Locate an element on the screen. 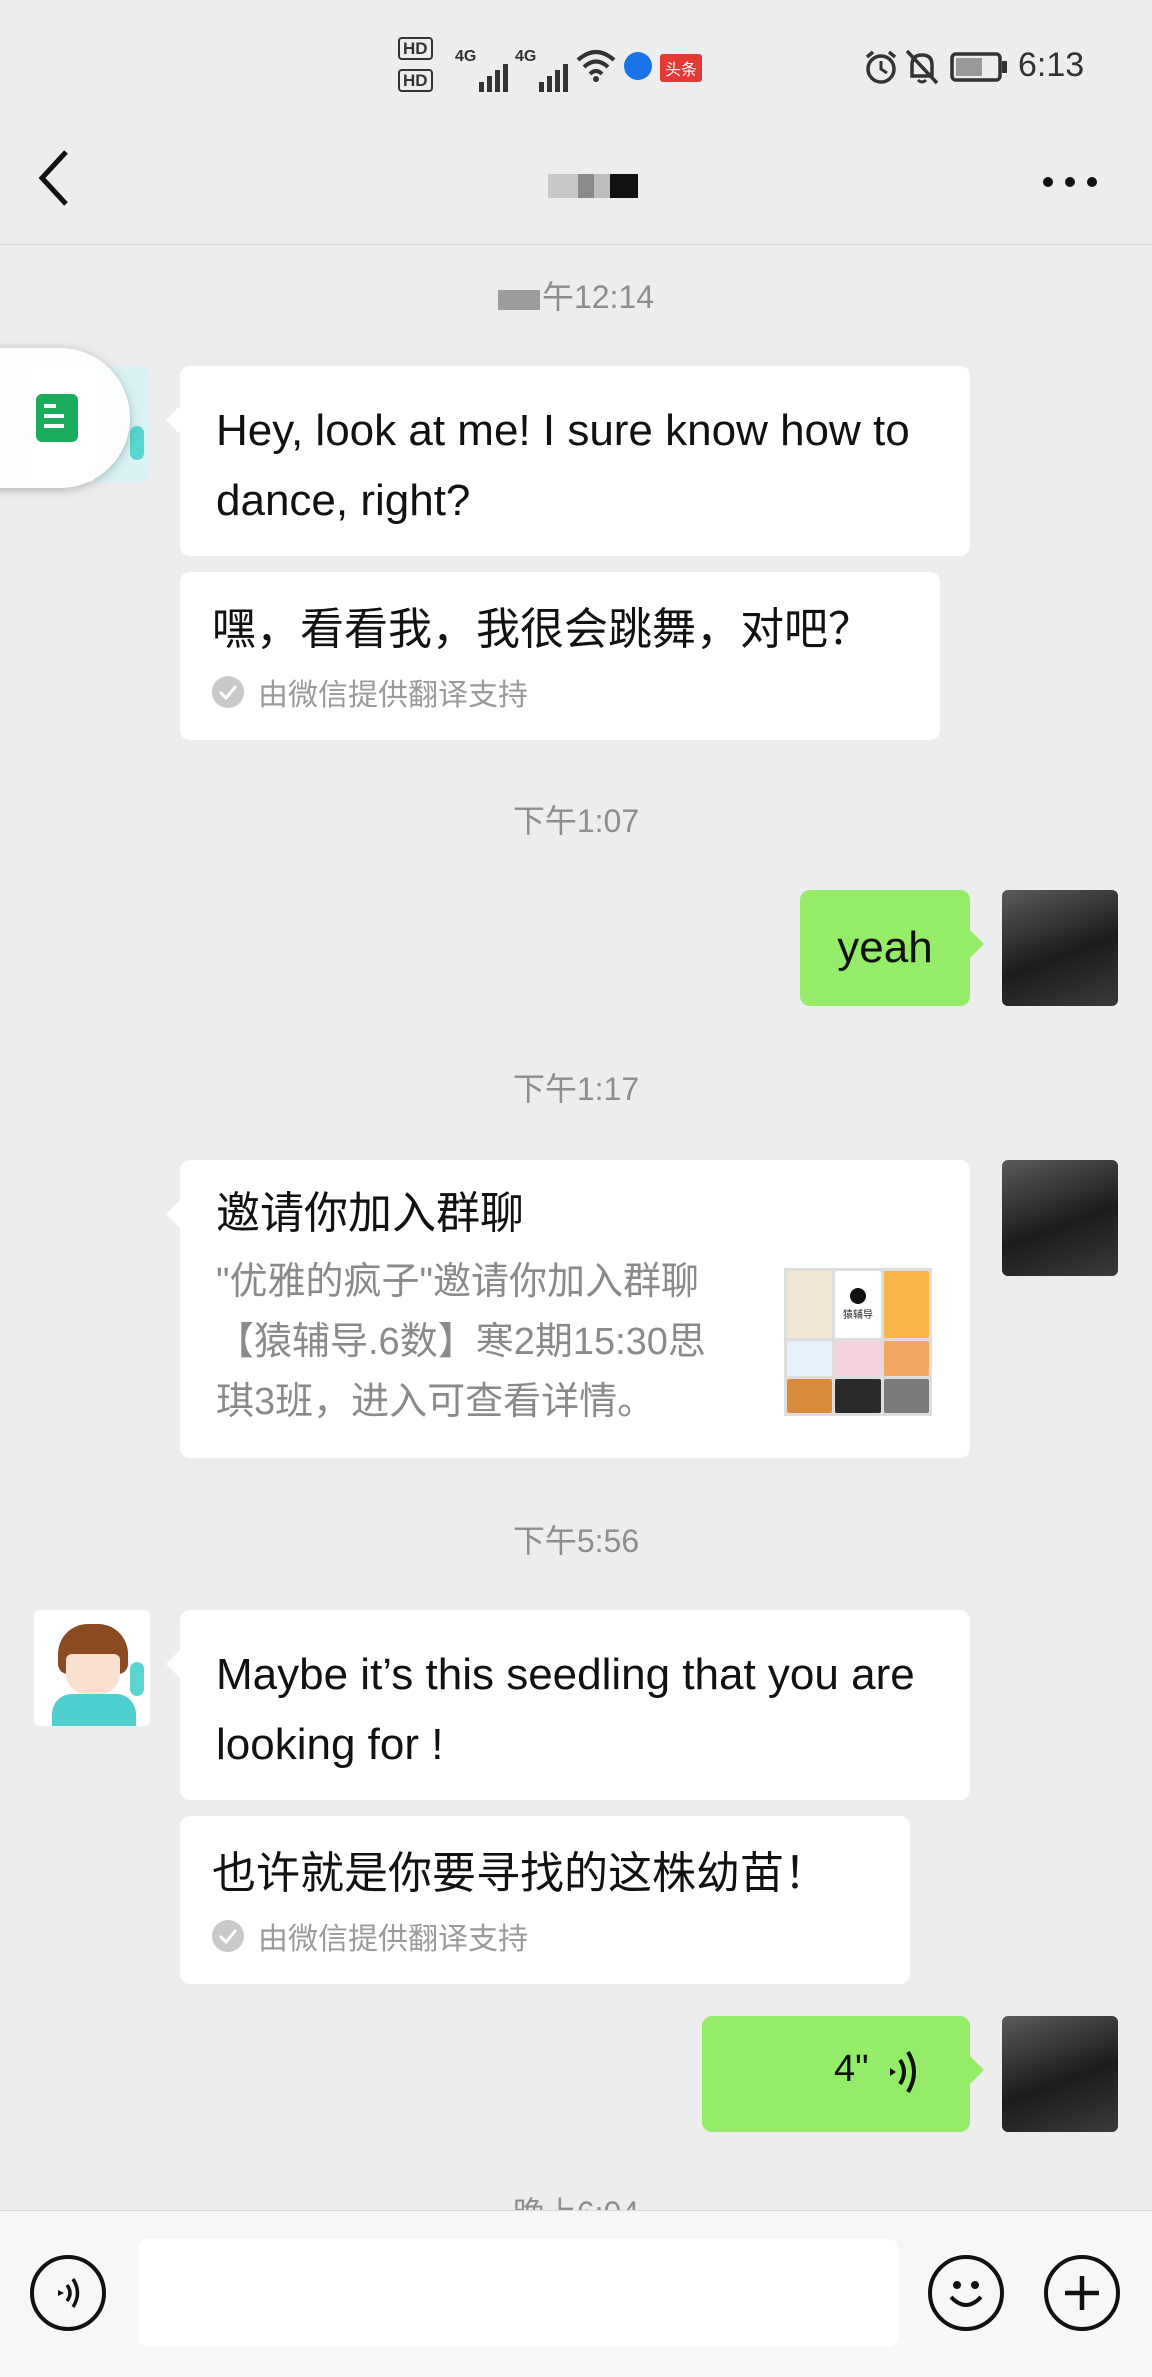  voice-message: 4" is located at coordinates (843, 2074).